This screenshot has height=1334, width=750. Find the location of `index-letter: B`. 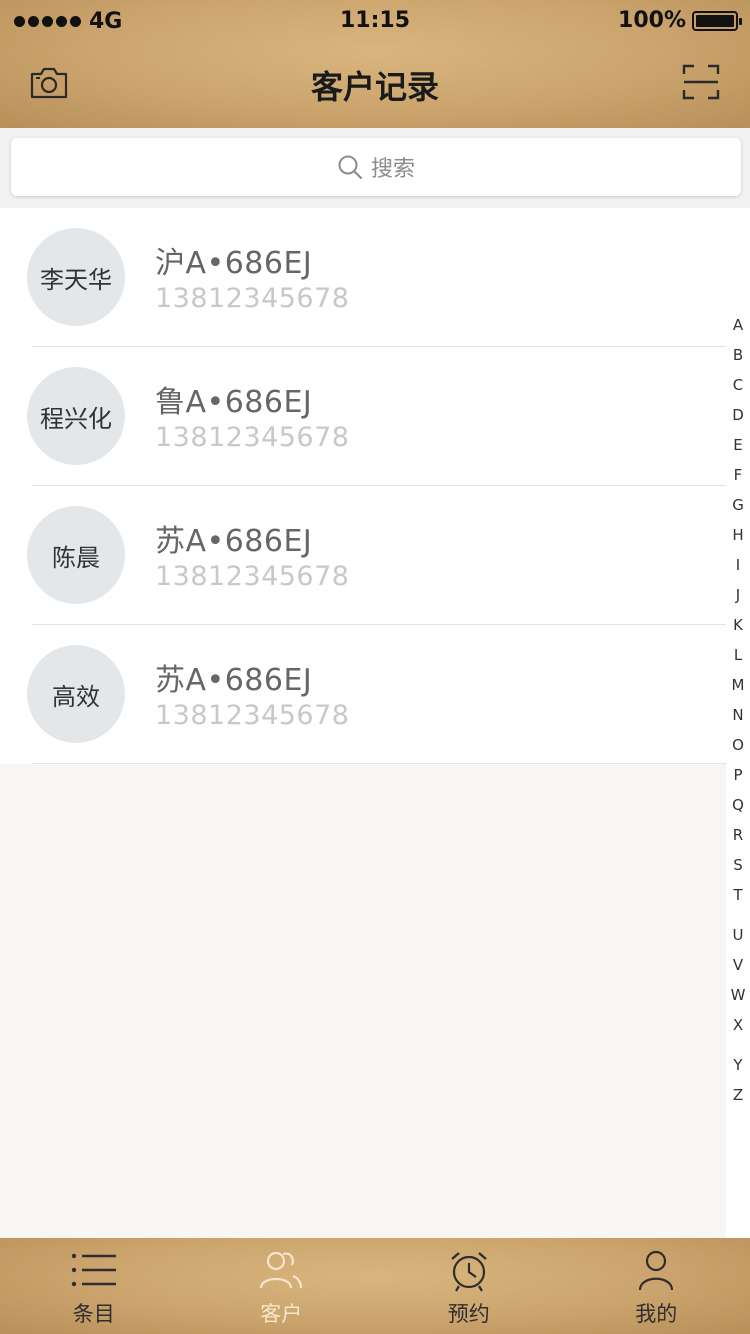

index-letter: B is located at coordinates (738, 355).